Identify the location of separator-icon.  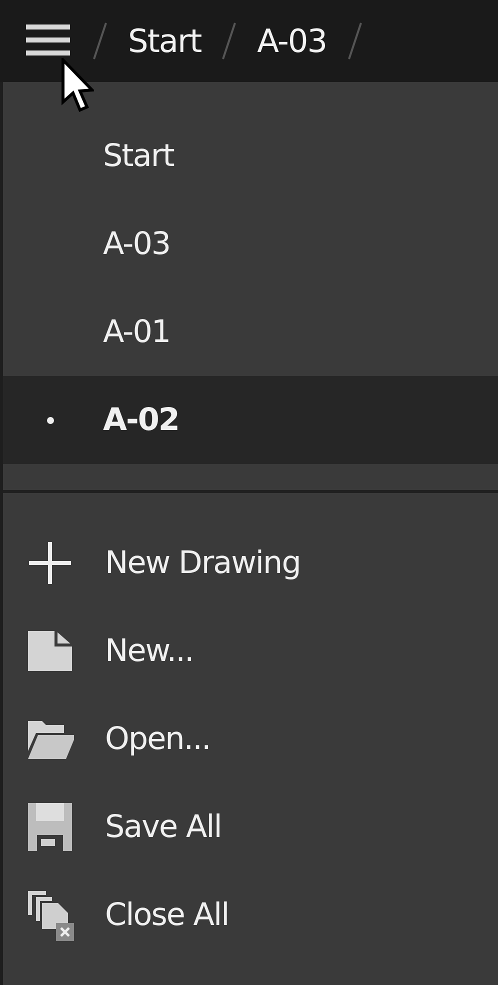
(100, 41).